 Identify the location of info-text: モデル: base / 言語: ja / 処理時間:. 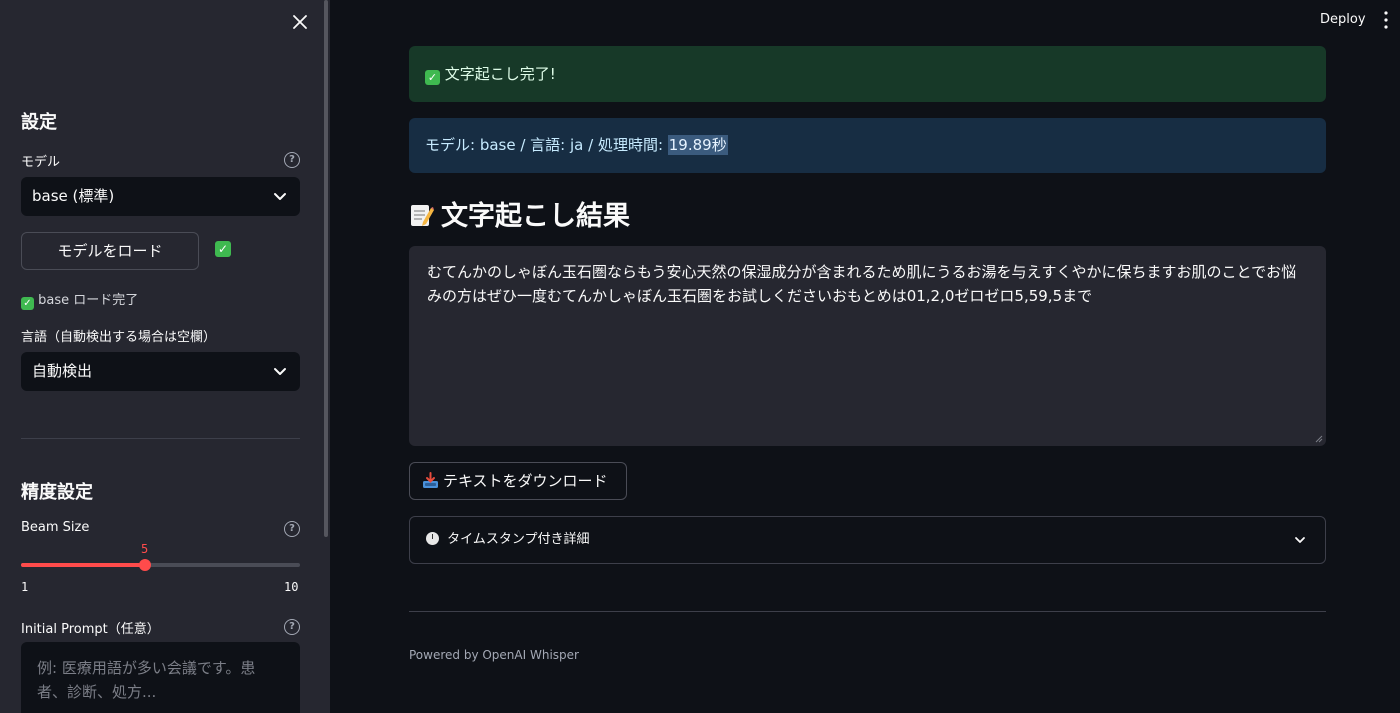
(546, 145).